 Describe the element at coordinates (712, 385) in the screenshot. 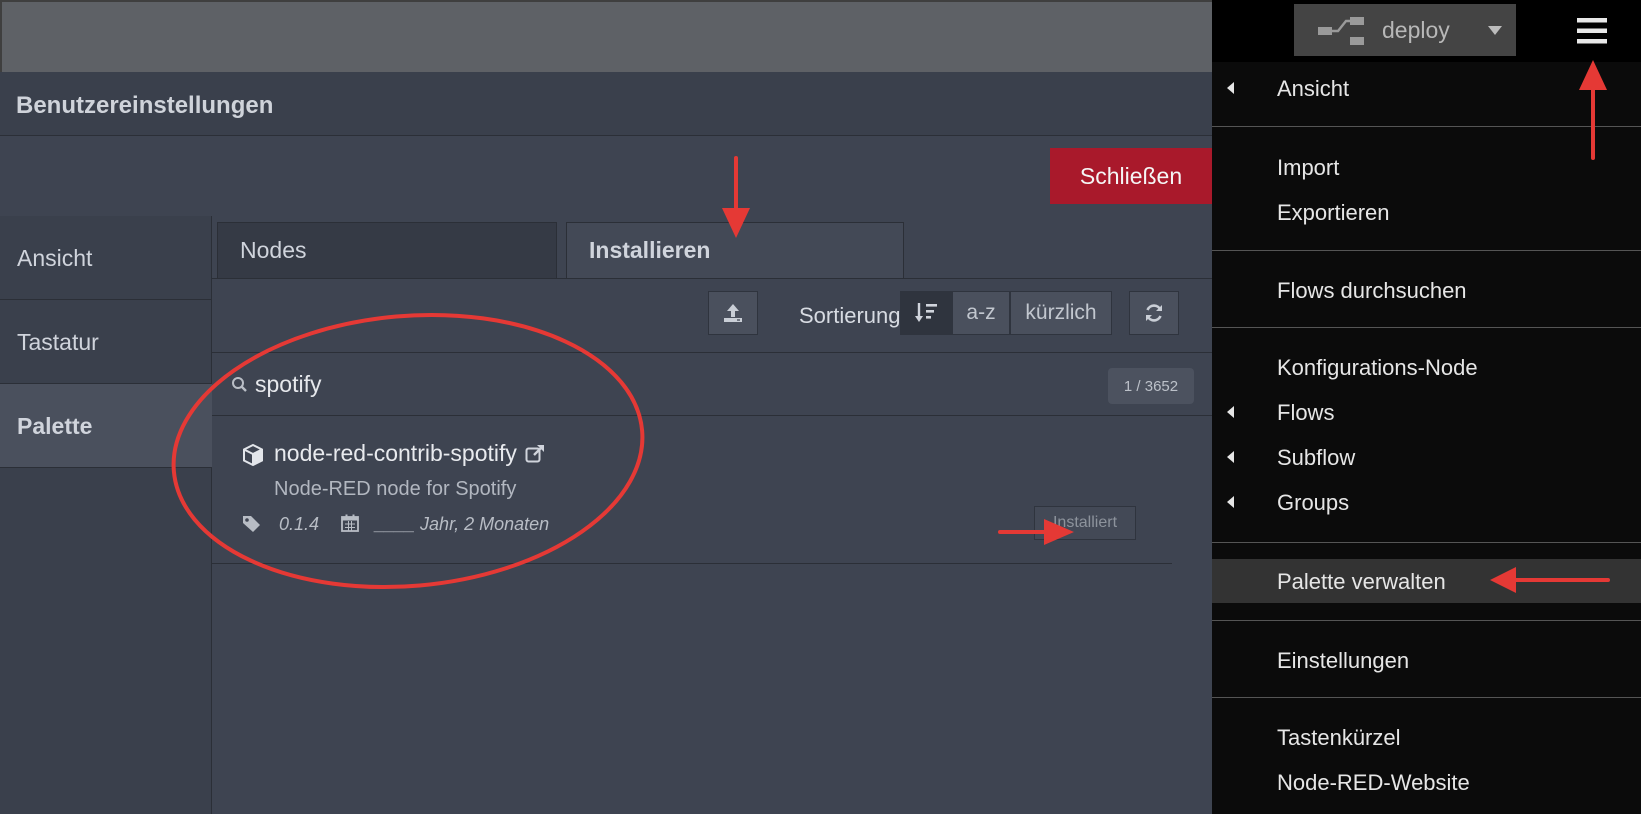

I see `search-row: spotify 1 / 3652` at that location.